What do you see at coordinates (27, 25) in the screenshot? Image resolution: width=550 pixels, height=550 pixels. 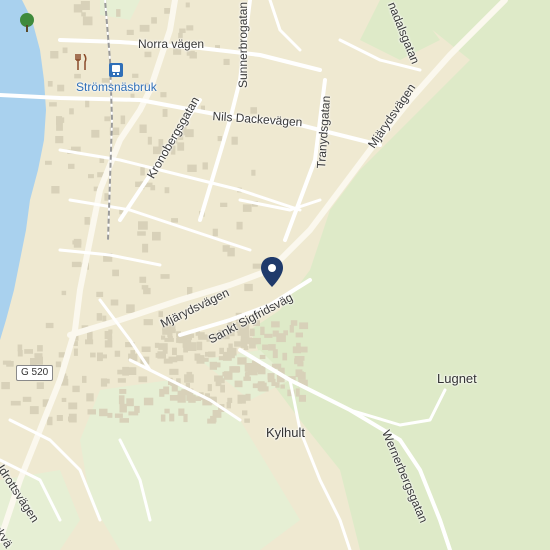 I see `tree-icon` at bounding box center [27, 25].